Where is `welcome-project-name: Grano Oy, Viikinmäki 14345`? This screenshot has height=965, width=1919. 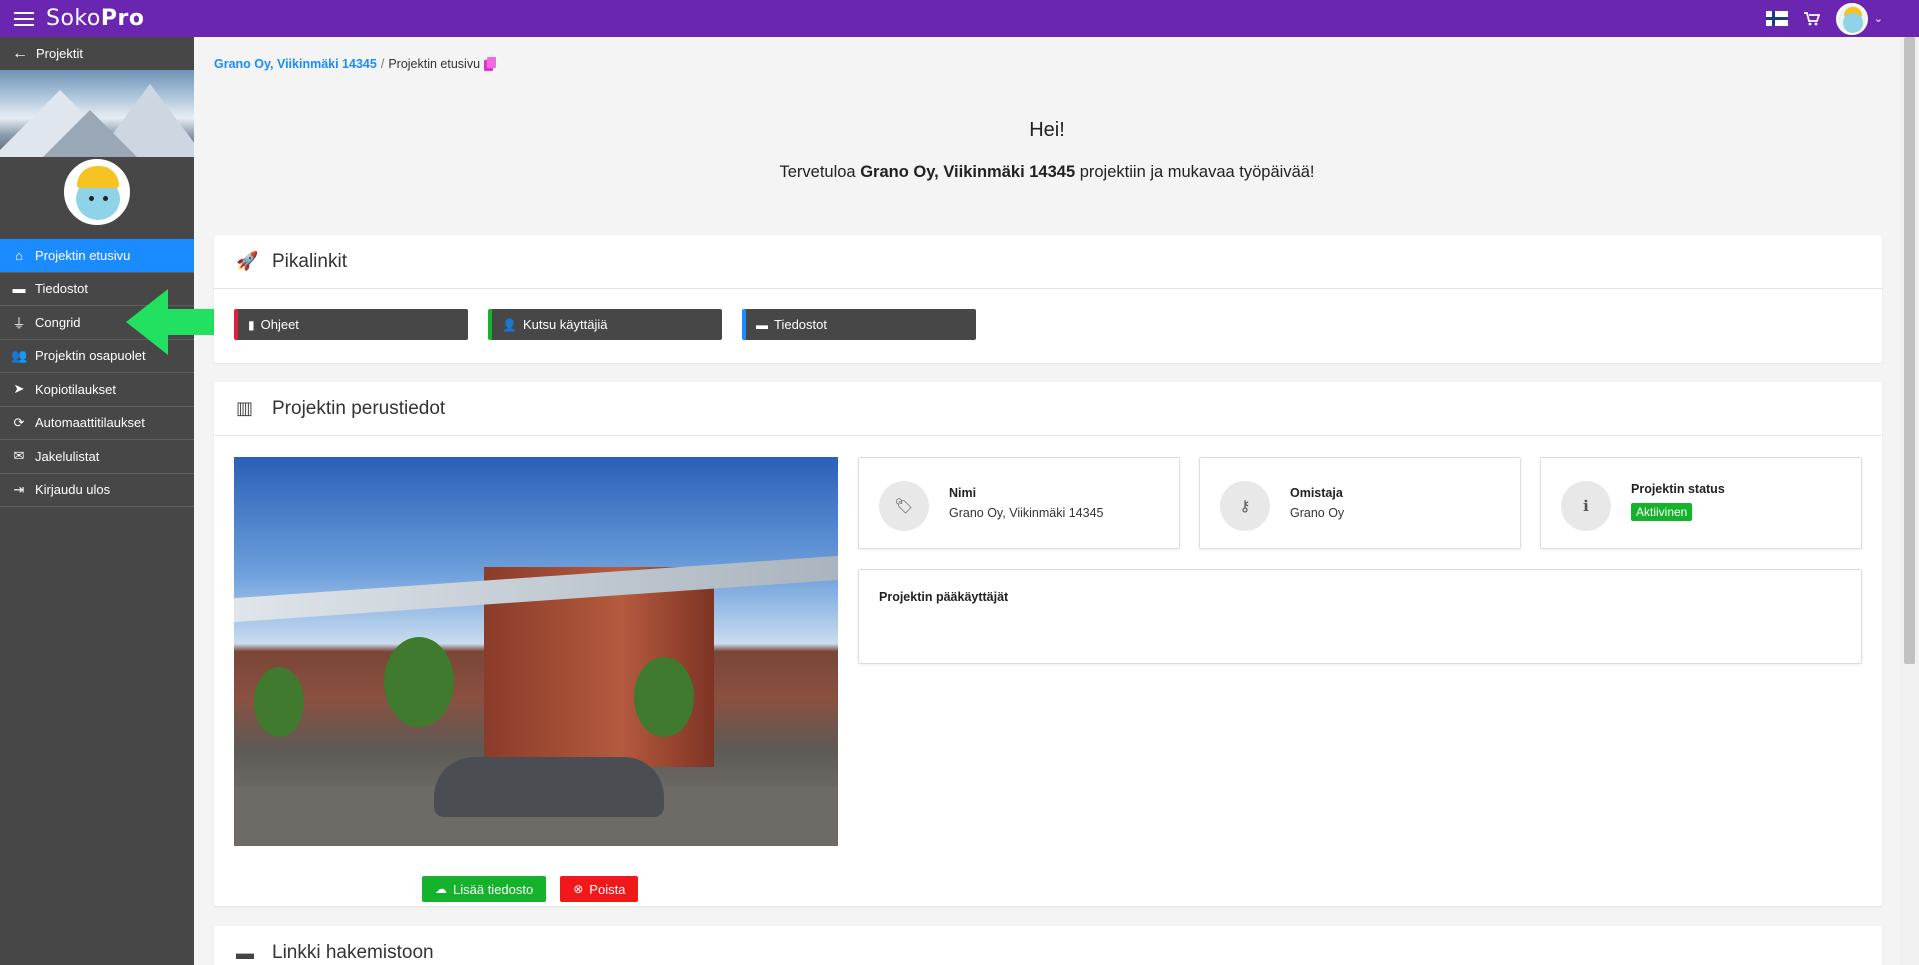
welcome-project-name: Grano Oy, Viikinmäki 14345 is located at coordinates (968, 172).